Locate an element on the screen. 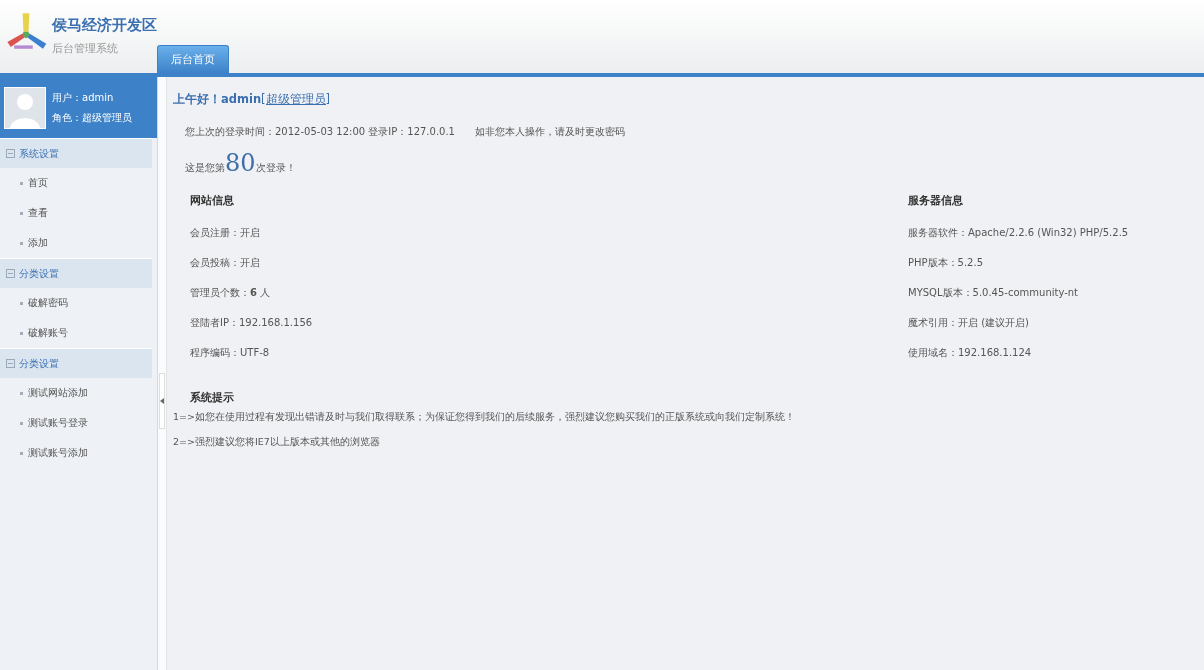  user-role: 角色：超级管理员 is located at coordinates (92, 117).